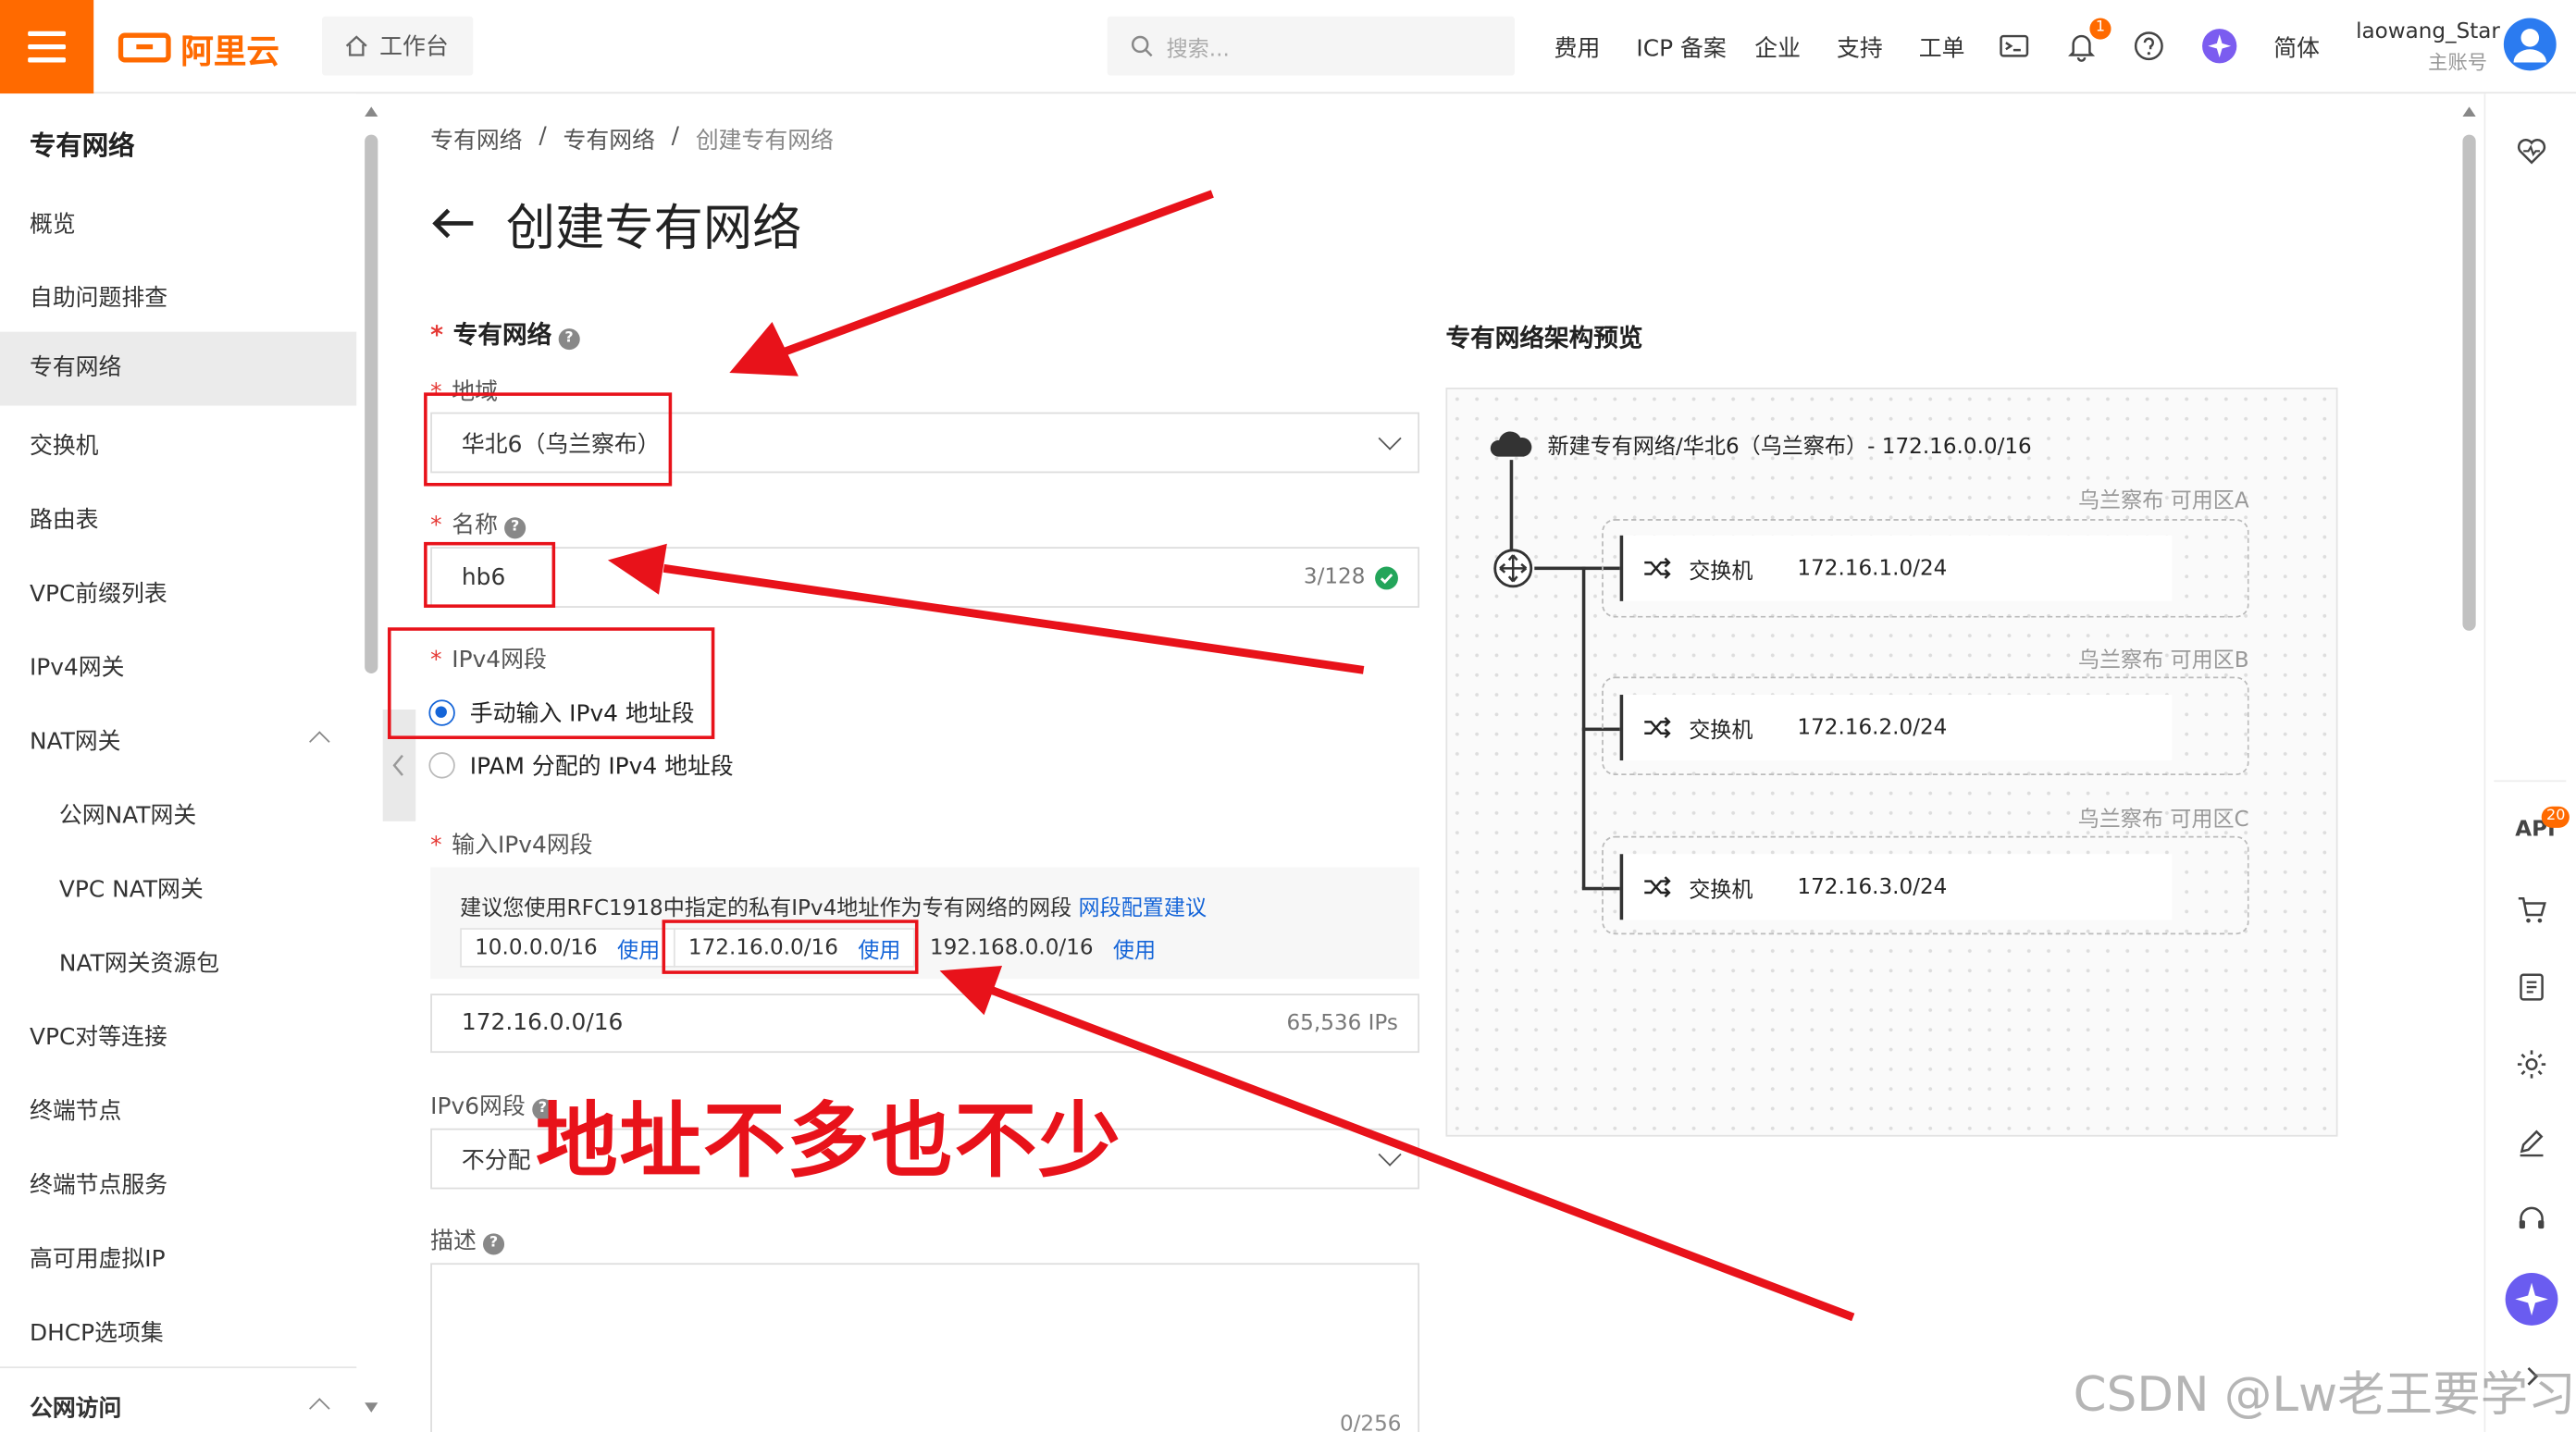  I want to click on annotation-text: 地址不多也不少, so click(828, 1142).